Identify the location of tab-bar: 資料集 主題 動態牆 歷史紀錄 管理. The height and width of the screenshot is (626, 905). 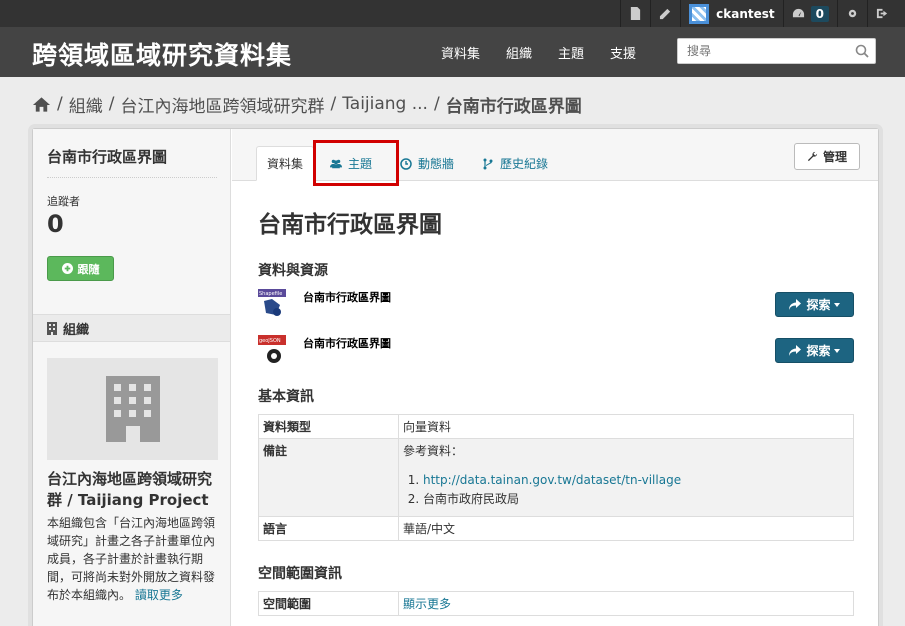
(555, 157).